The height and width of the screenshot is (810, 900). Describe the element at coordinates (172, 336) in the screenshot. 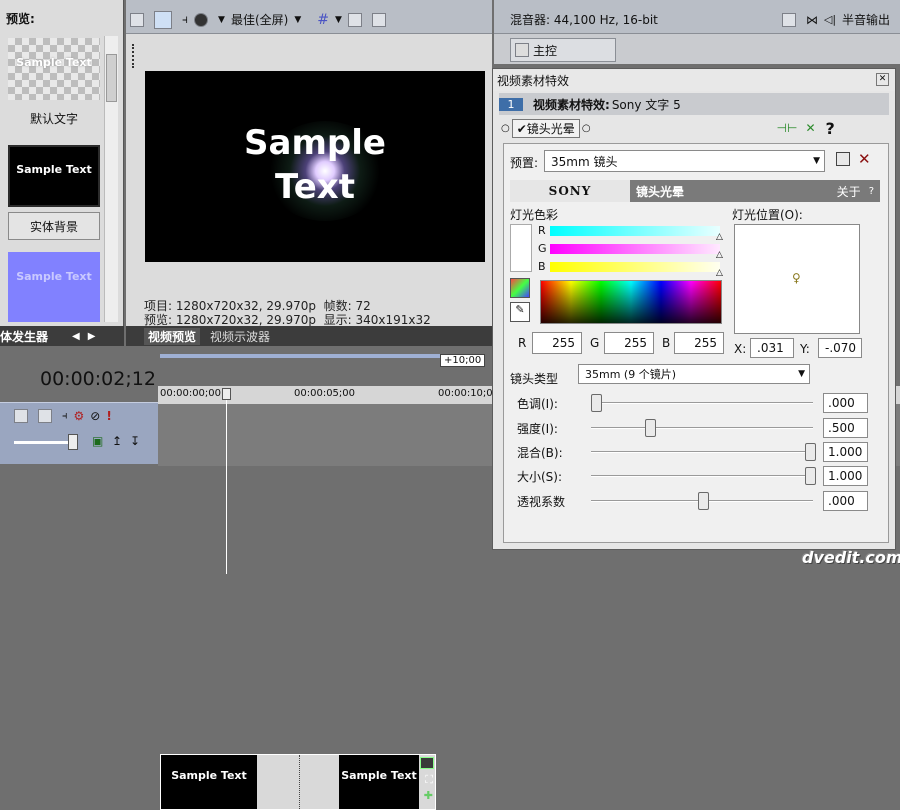

I see `tab-video-preview: 视频预览` at that location.